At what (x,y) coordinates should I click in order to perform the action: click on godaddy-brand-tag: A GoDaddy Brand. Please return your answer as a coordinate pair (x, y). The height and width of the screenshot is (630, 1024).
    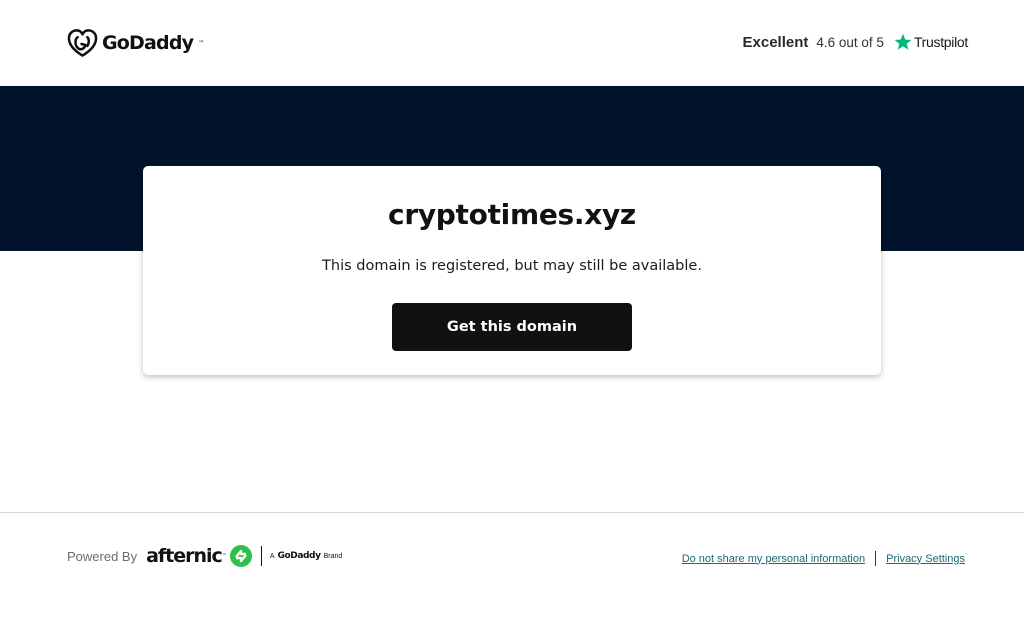
    Looking at the image, I should click on (306, 556).